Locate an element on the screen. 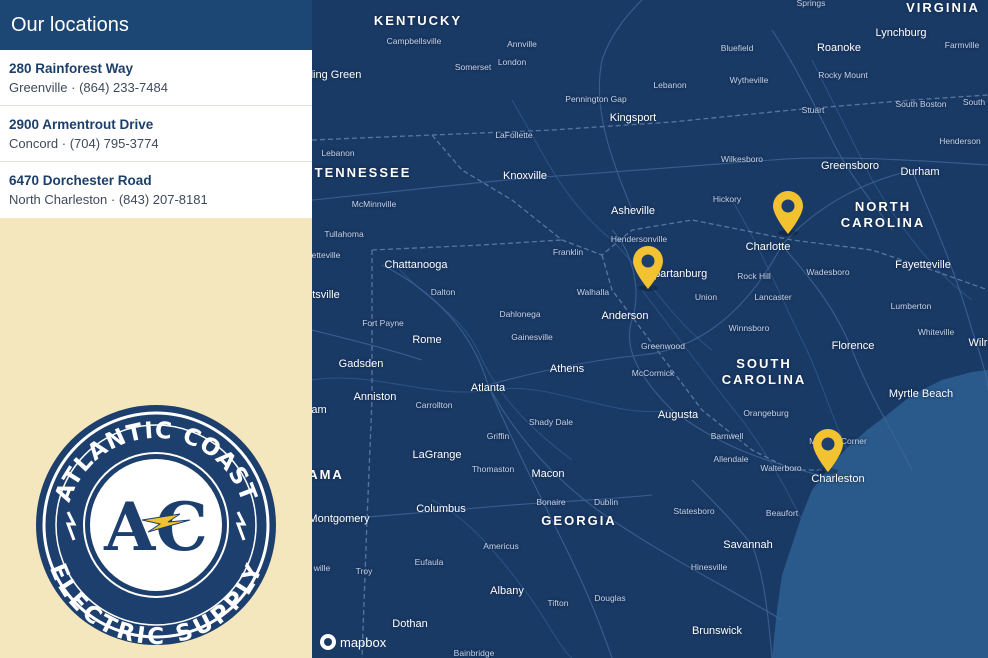  city-label: Myrtle Beach is located at coordinates (921, 394).